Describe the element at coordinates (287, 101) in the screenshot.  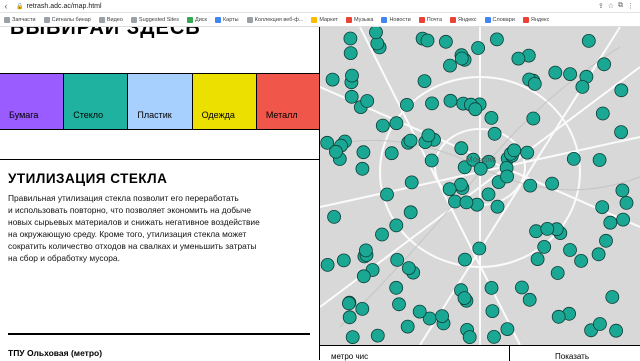
I see `category-metal: Металл` at that location.